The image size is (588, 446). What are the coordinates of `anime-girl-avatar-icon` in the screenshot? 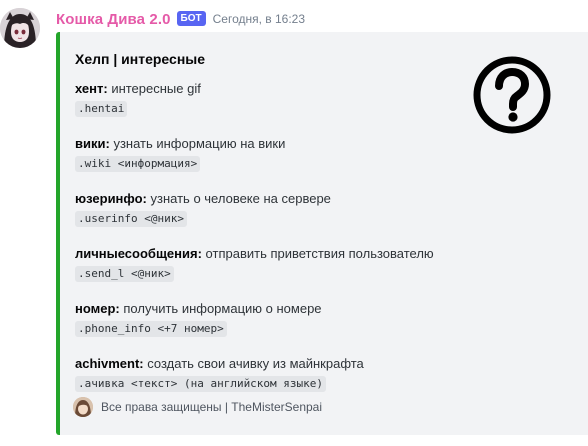 It's located at (20, 28).